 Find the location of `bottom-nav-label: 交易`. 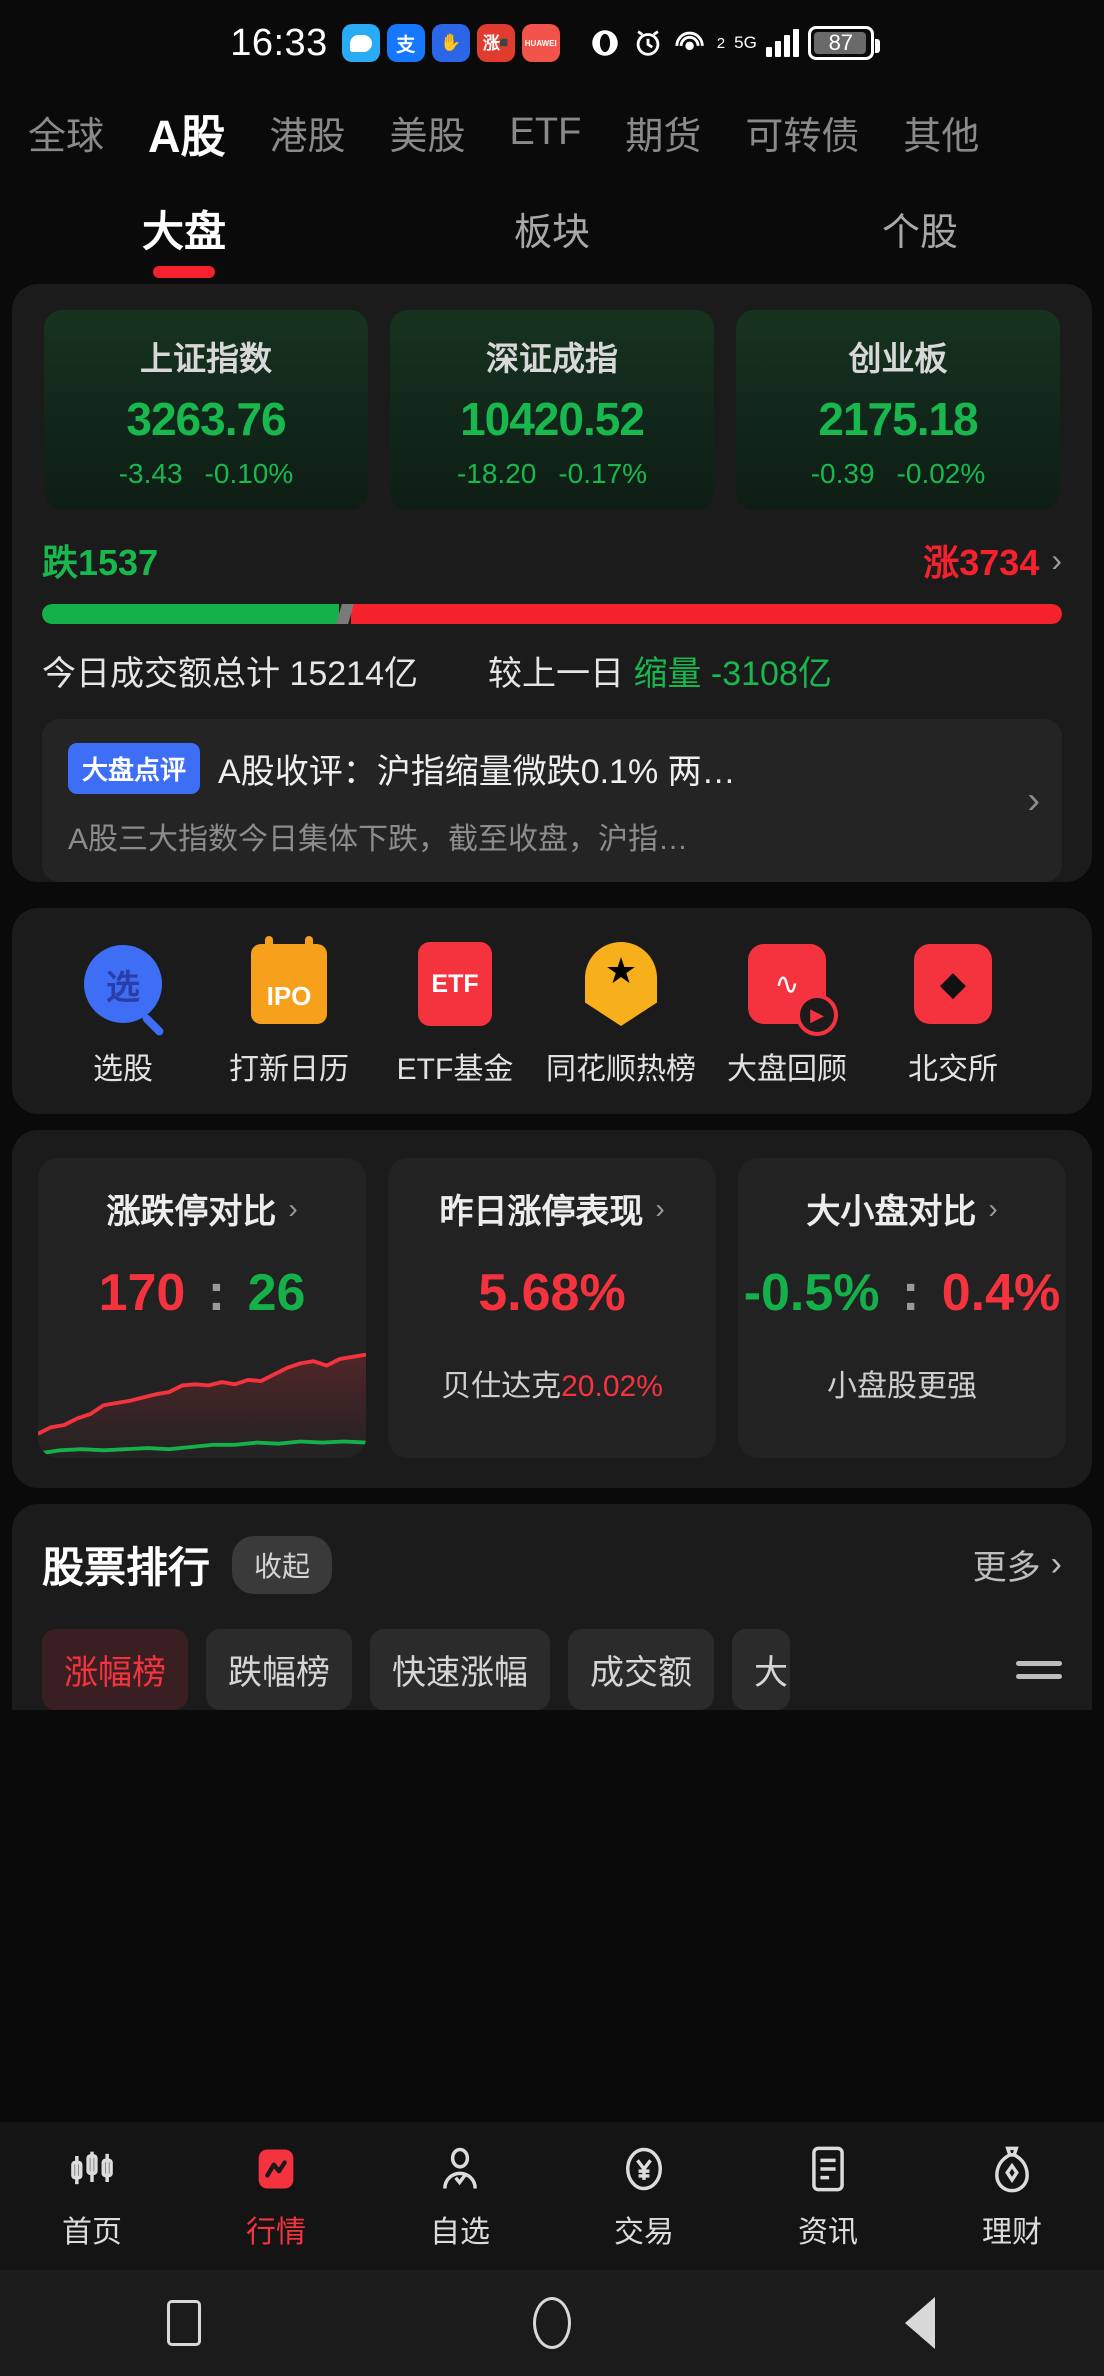

bottom-nav-label: 交易 is located at coordinates (644, 2232).